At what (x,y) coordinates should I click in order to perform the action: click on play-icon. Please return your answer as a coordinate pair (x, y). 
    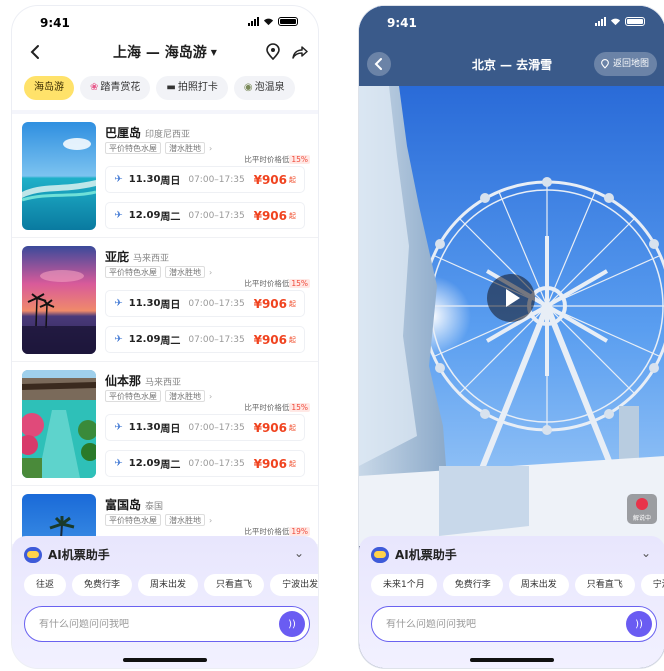
    Looking at the image, I should click on (511, 298).